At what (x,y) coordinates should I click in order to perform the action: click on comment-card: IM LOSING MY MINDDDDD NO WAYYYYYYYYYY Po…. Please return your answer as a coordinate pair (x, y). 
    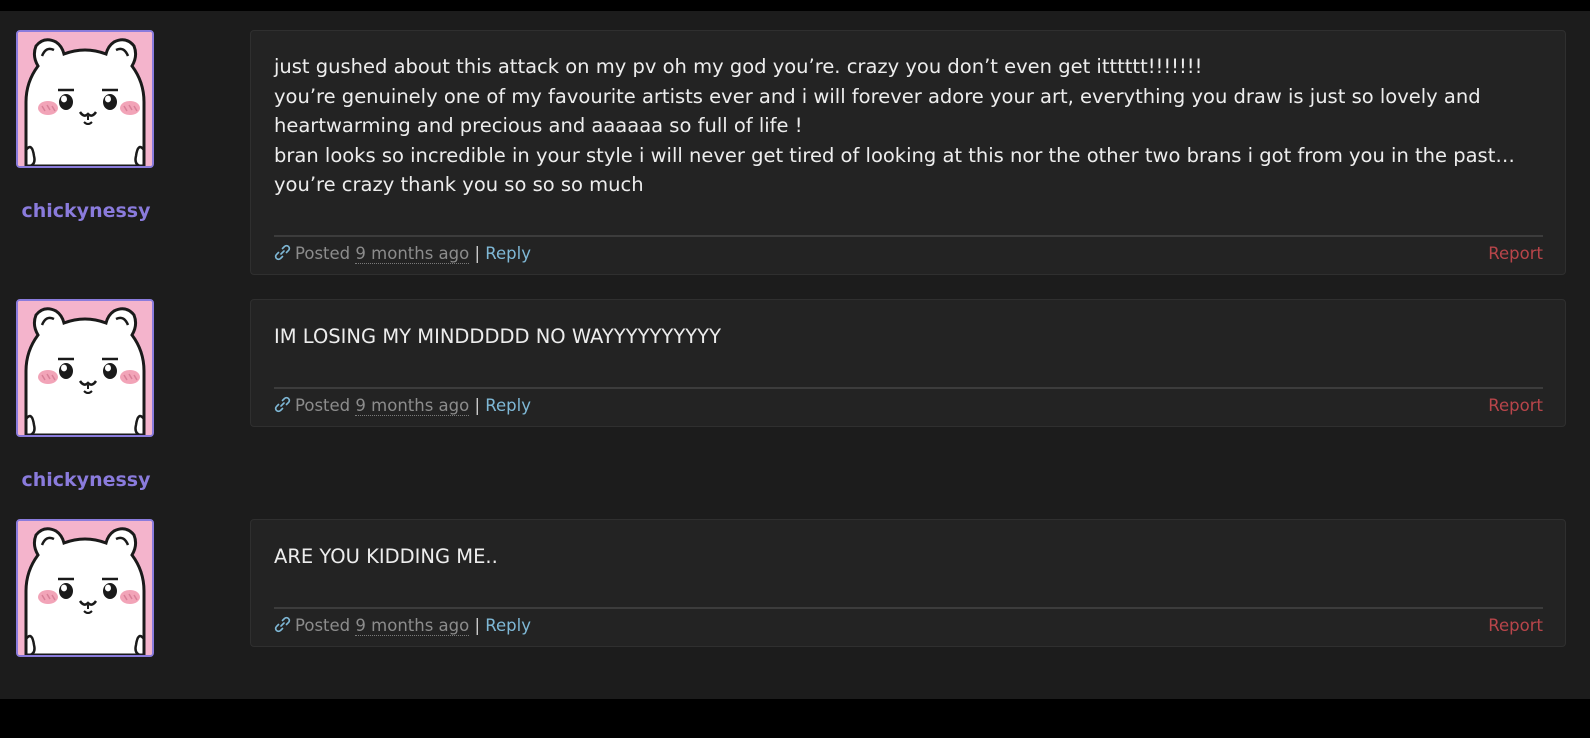
    Looking at the image, I should click on (908, 363).